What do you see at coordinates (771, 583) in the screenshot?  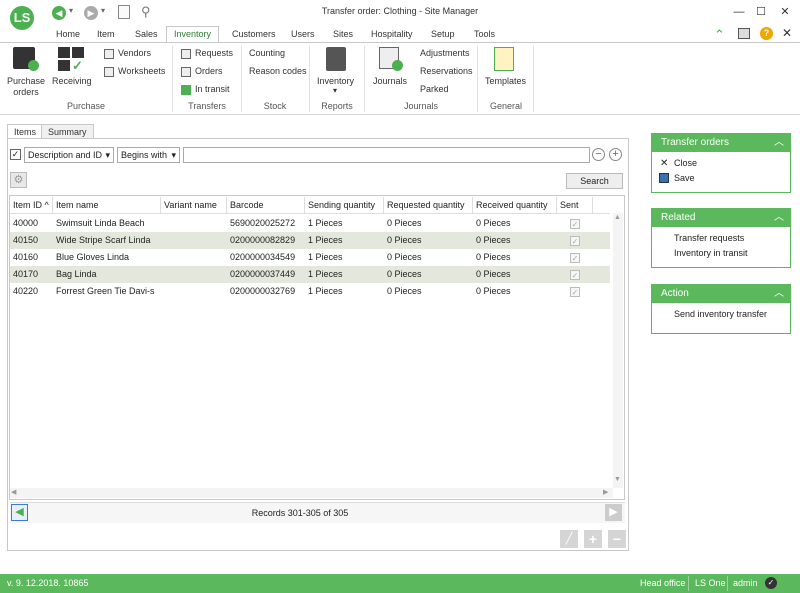 I see `connected-check-icon: ✓` at bounding box center [771, 583].